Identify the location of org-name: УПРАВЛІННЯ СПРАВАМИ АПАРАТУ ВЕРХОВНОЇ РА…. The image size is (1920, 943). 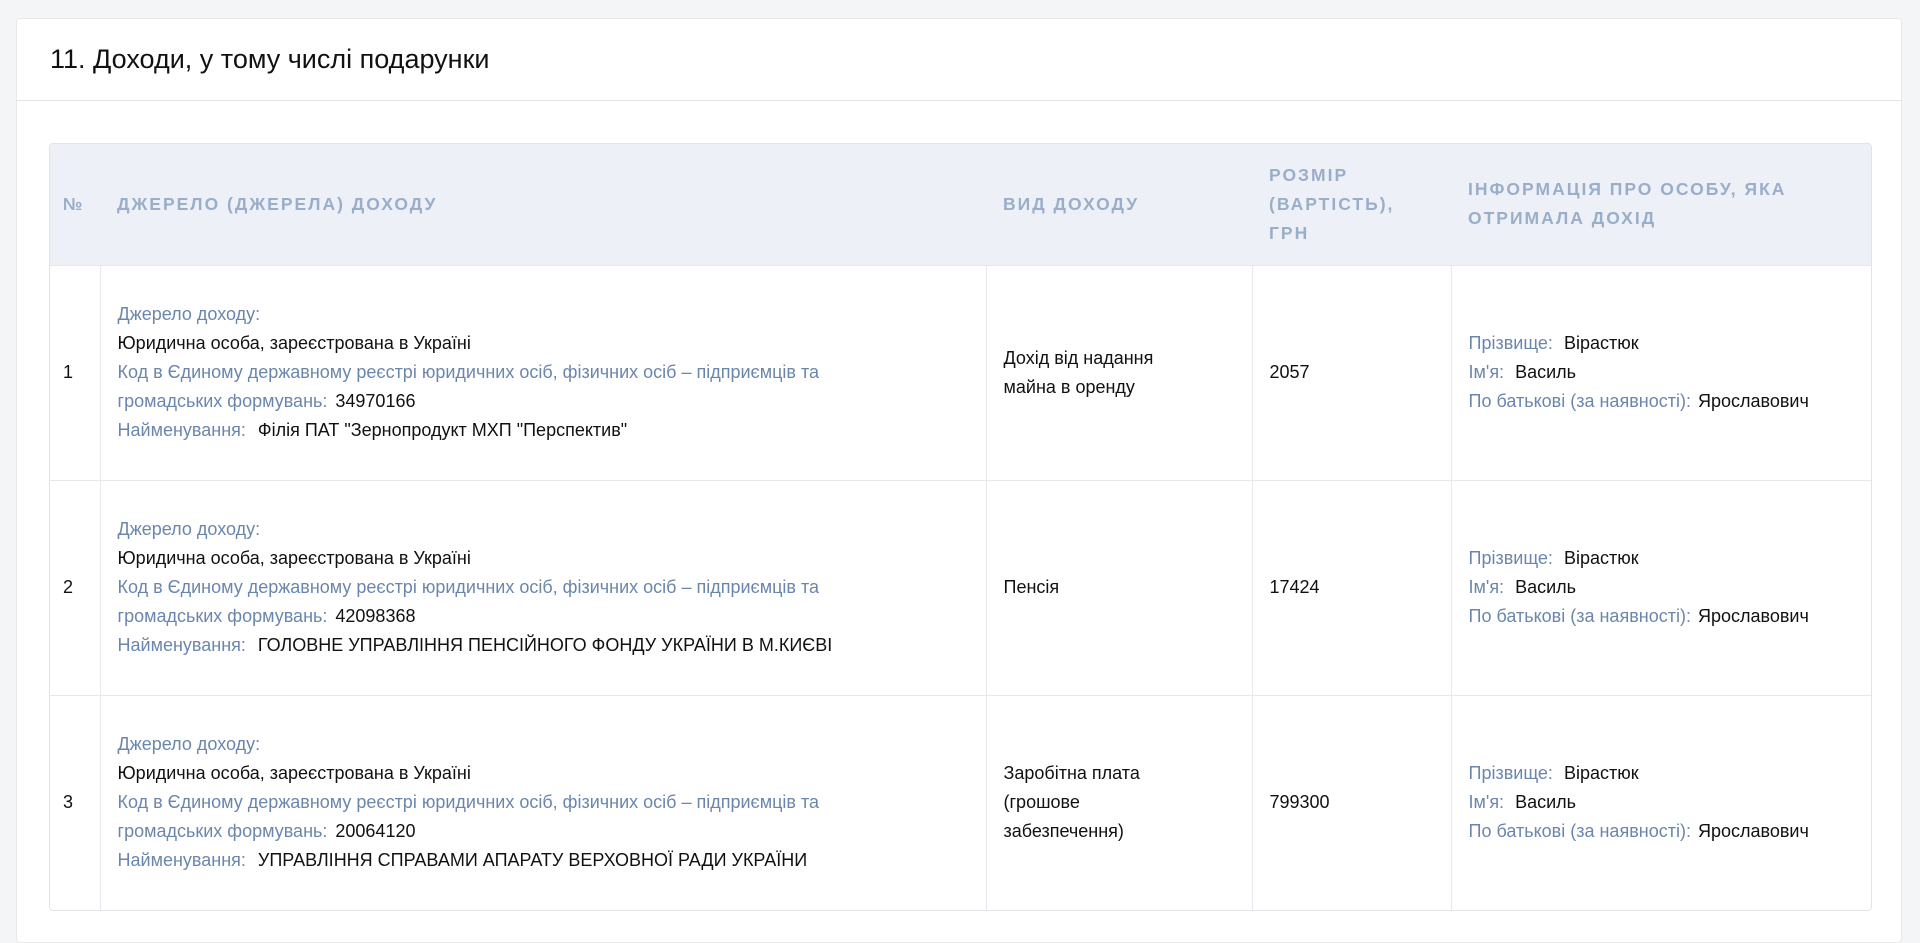
(532, 860).